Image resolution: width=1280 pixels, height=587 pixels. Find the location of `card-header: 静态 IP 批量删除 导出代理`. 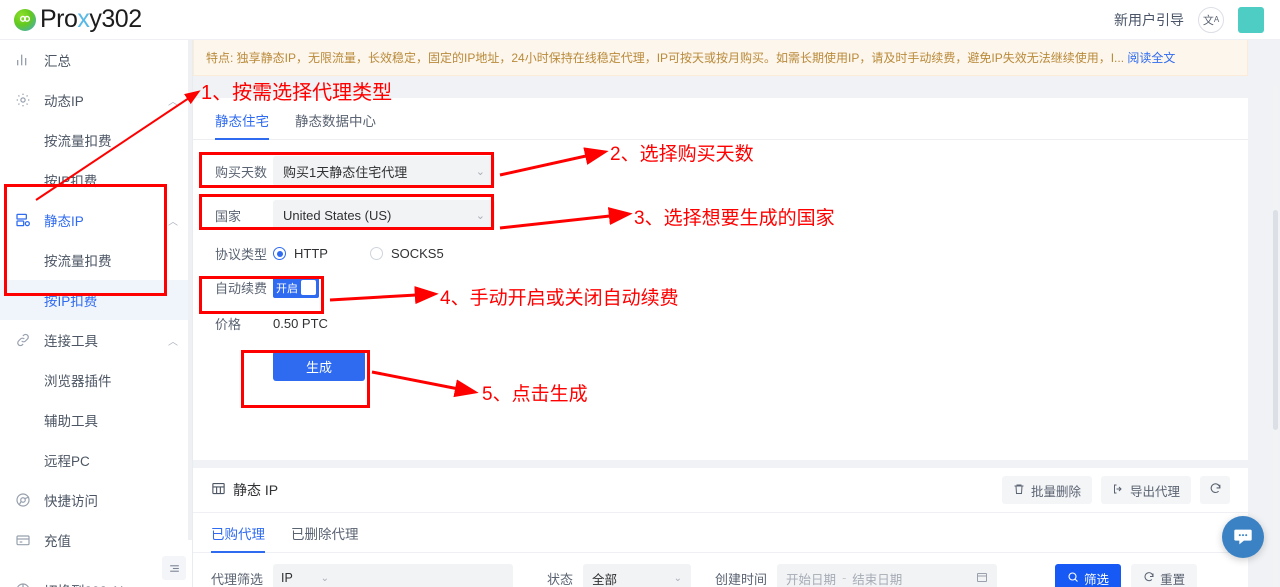

card-header: 静态 IP 批量删除 导出代理 is located at coordinates (720, 490).